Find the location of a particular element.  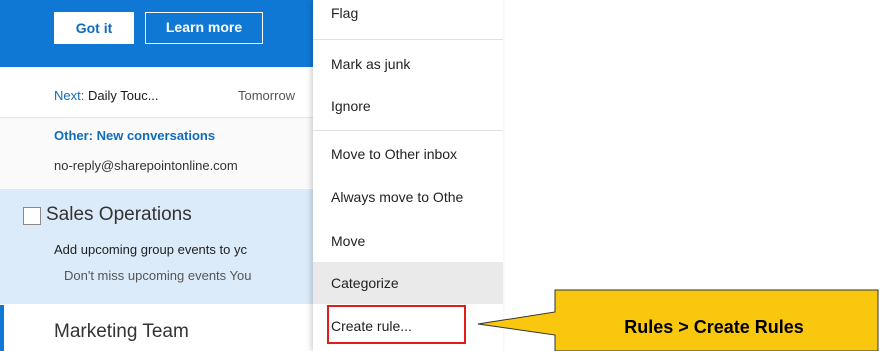

group-name: Marketing Team is located at coordinates (121, 331).